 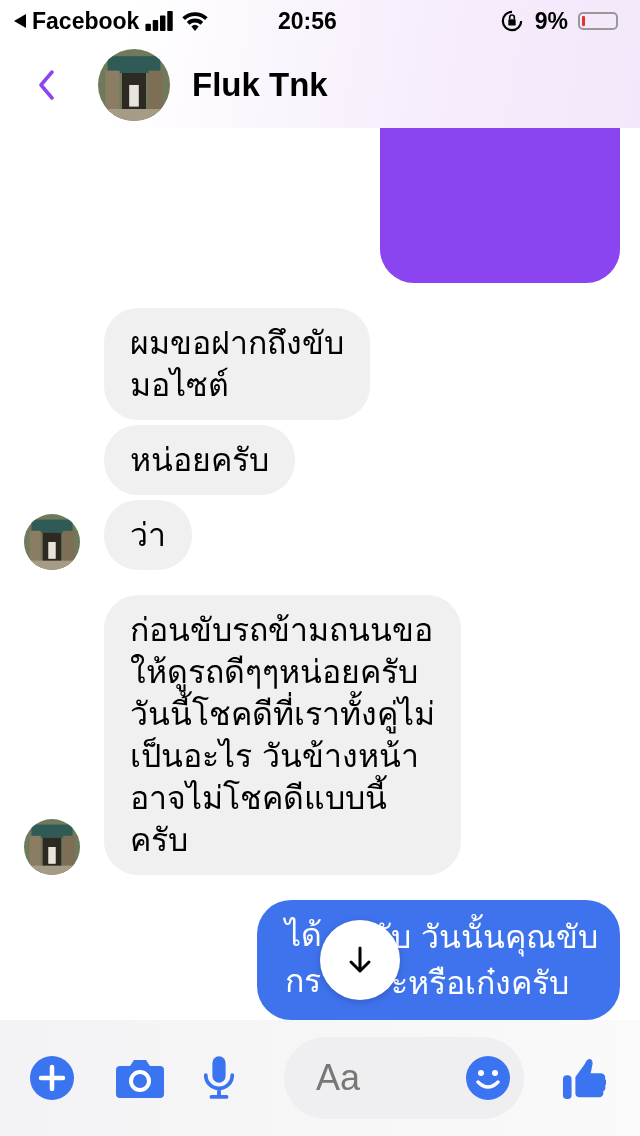 I want to click on message-bubble: ก่อนขับรถข้ามถนนขอ ให้ดูรถดีๆๆหน่อยครับ วันนี้โชคดีที่เราทั้งคู่ไม่ เป็นอะไร วันข้างหน้า อาจไม่โชคดีแบบนี้ ครับ, so click(x=282, y=735).